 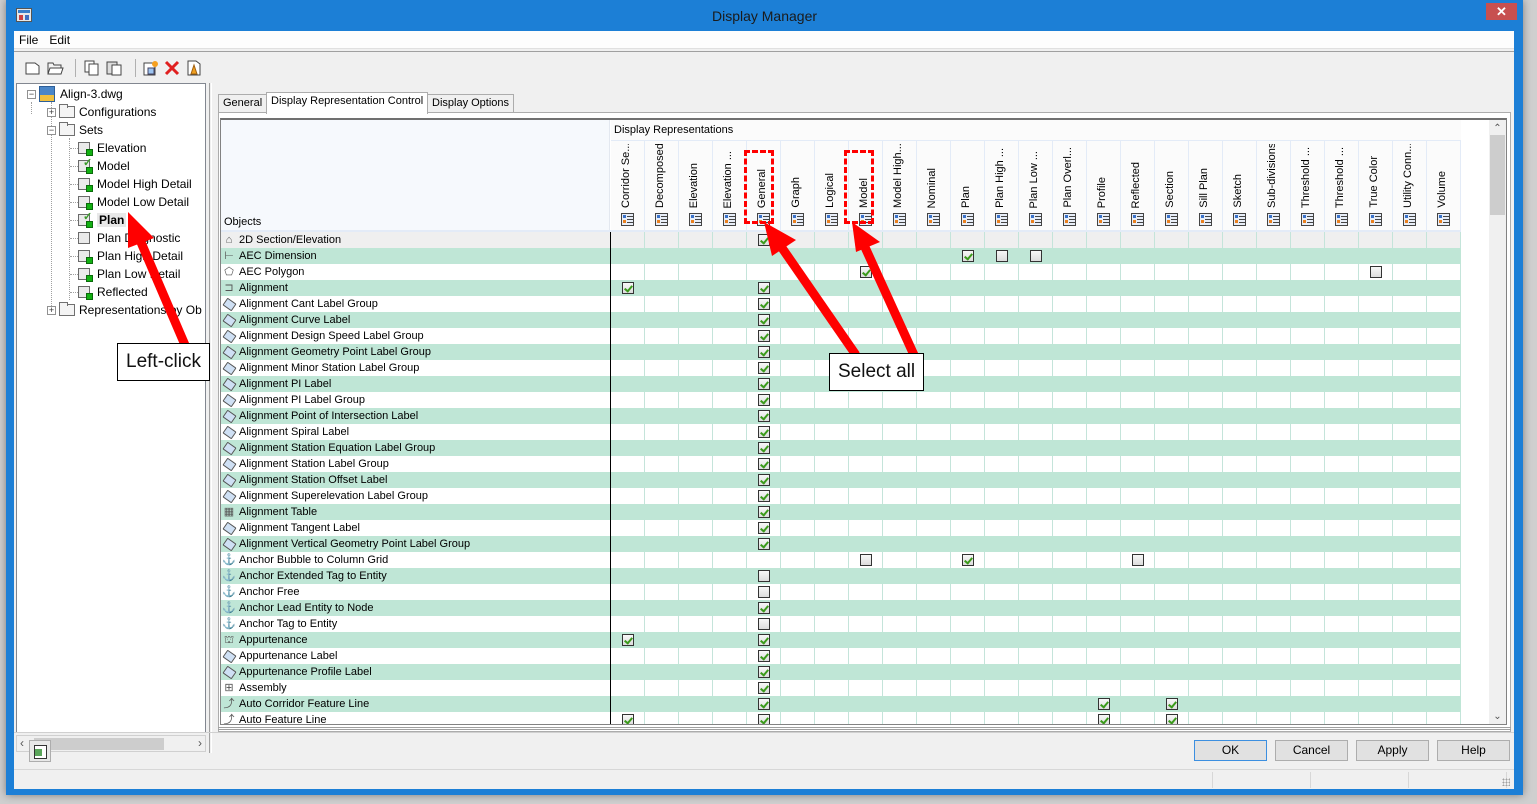 What do you see at coordinates (75, 130) in the screenshot?
I see `tree-sets: − Sets` at bounding box center [75, 130].